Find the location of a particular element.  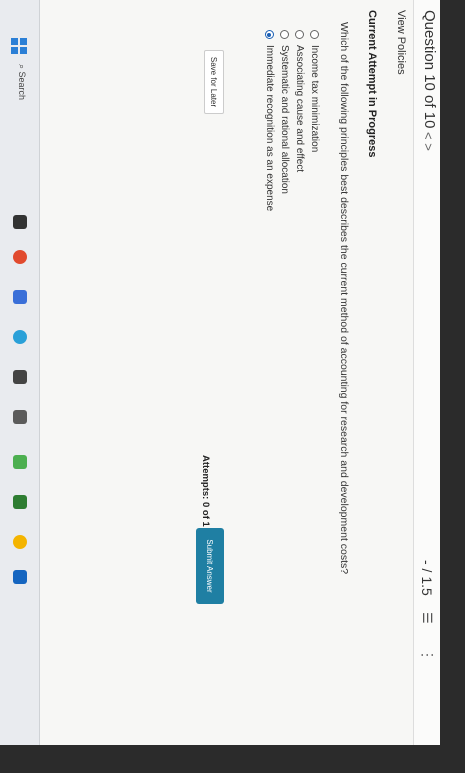

answer-option-label: Systematic and rational allocation is located at coordinates (284, 119).